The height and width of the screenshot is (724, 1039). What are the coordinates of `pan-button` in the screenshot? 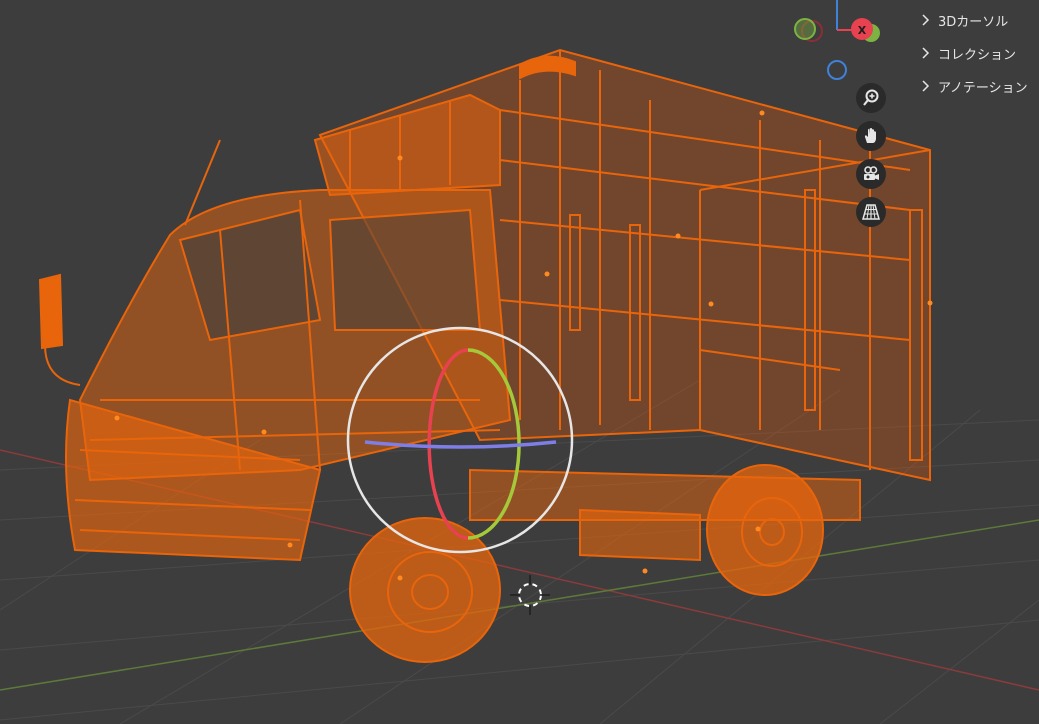 It's located at (871, 136).